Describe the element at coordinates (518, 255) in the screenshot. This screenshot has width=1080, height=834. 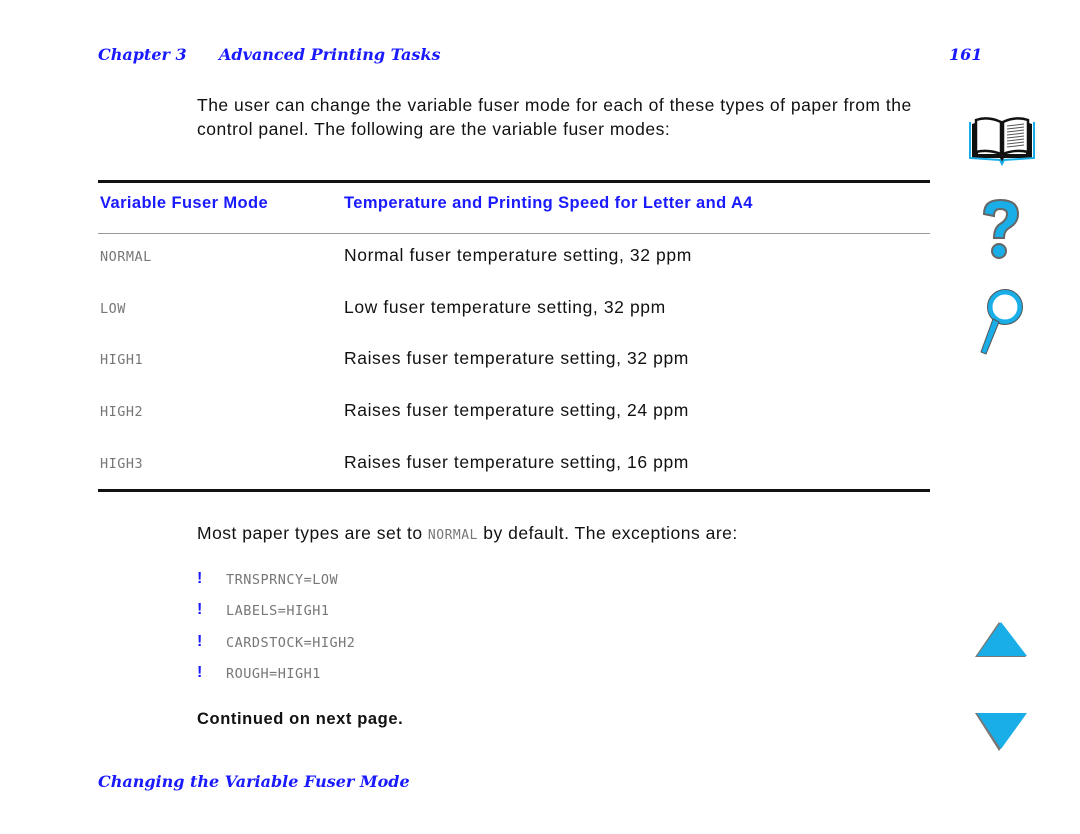
I see `mode-description: Normal fuser temperature setting, 32 ppm` at that location.